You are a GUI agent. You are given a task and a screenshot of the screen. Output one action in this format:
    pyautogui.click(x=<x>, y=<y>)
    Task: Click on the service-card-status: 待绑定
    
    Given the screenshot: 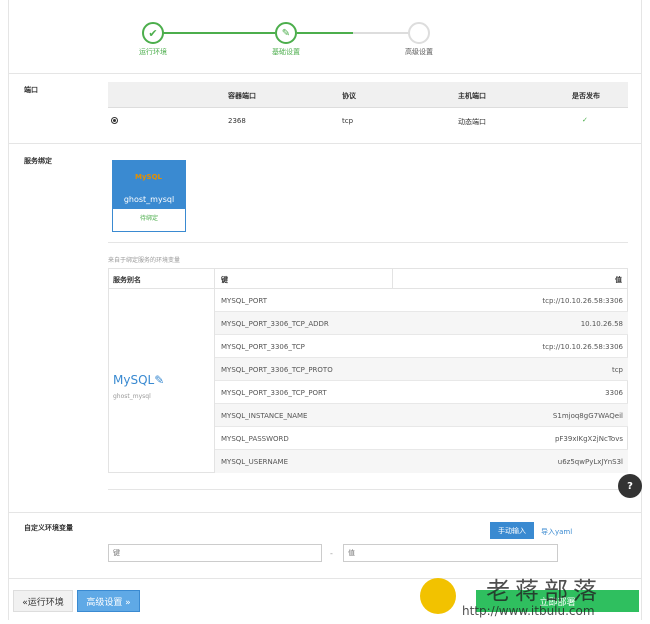 What is the action you would take?
    pyautogui.click(x=149, y=217)
    